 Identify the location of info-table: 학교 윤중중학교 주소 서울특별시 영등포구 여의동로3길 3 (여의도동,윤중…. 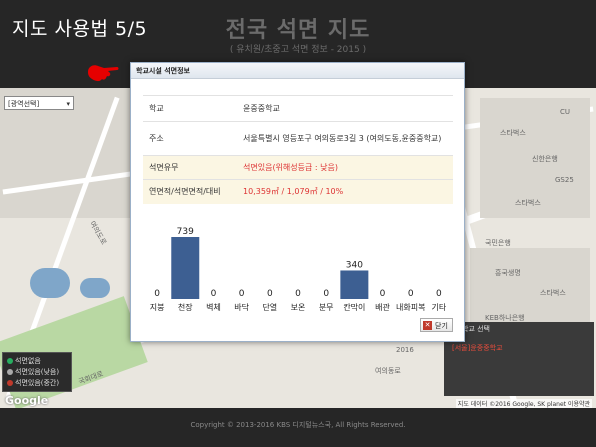
(298, 149).